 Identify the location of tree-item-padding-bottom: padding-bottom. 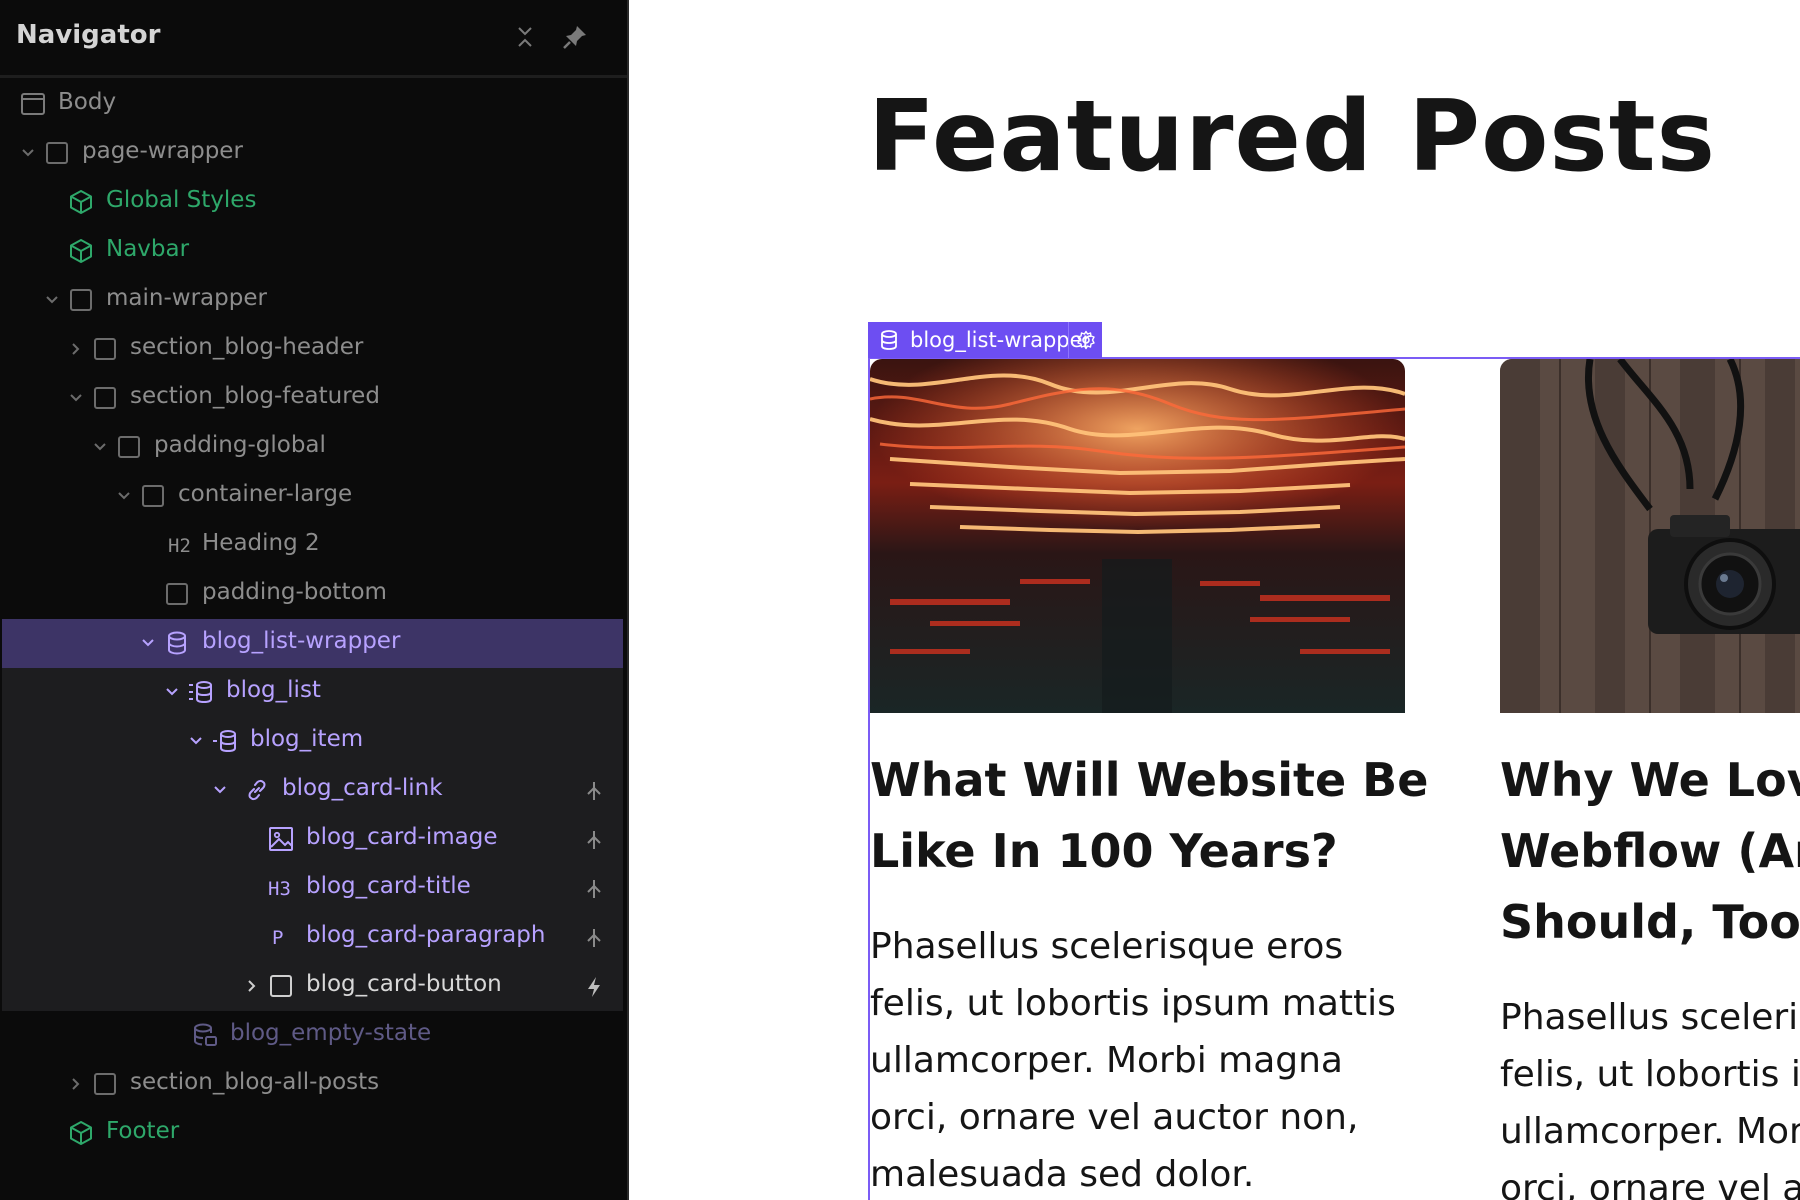
(312, 594).